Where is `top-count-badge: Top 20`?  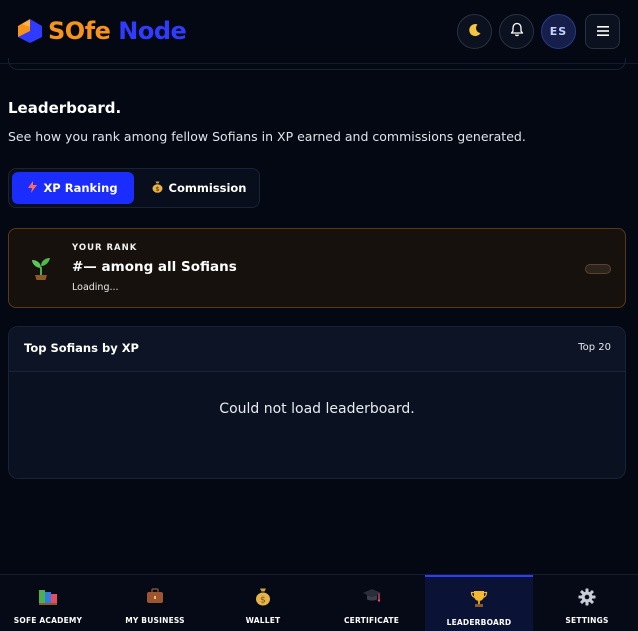
top-count-badge: Top 20 is located at coordinates (594, 347).